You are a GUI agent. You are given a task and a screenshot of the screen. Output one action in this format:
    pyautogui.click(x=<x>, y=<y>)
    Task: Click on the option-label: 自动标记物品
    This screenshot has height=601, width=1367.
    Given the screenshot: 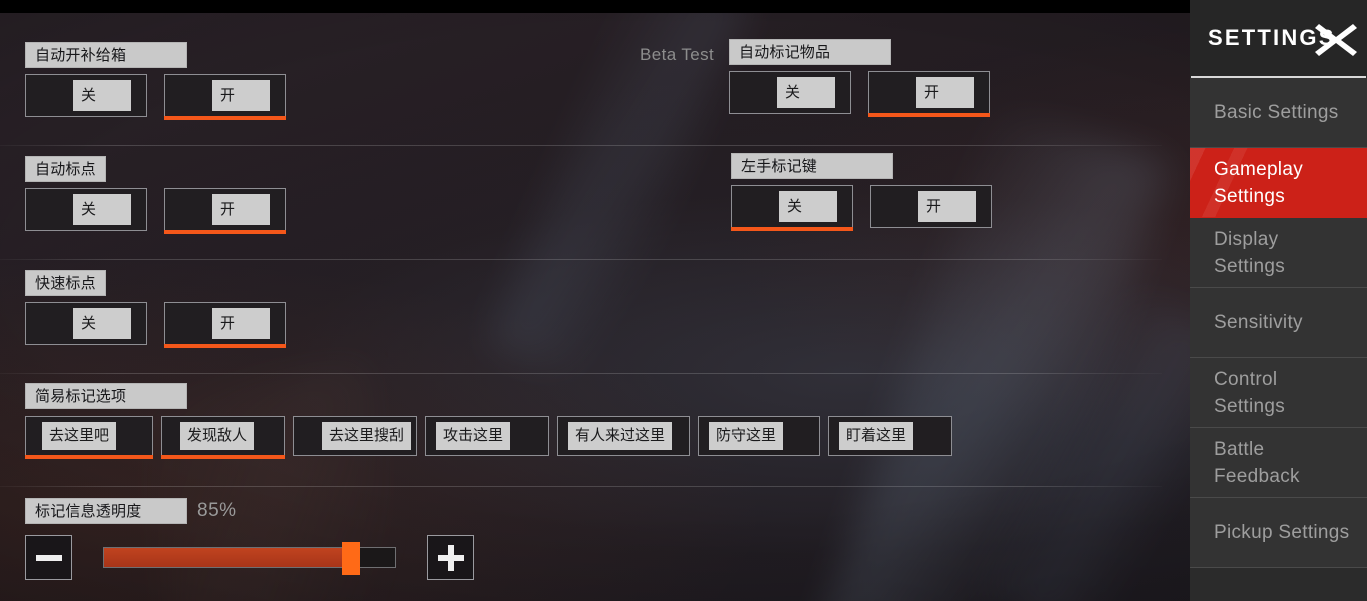 What is the action you would take?
    pyautogui.click(x=810, y=52)
    